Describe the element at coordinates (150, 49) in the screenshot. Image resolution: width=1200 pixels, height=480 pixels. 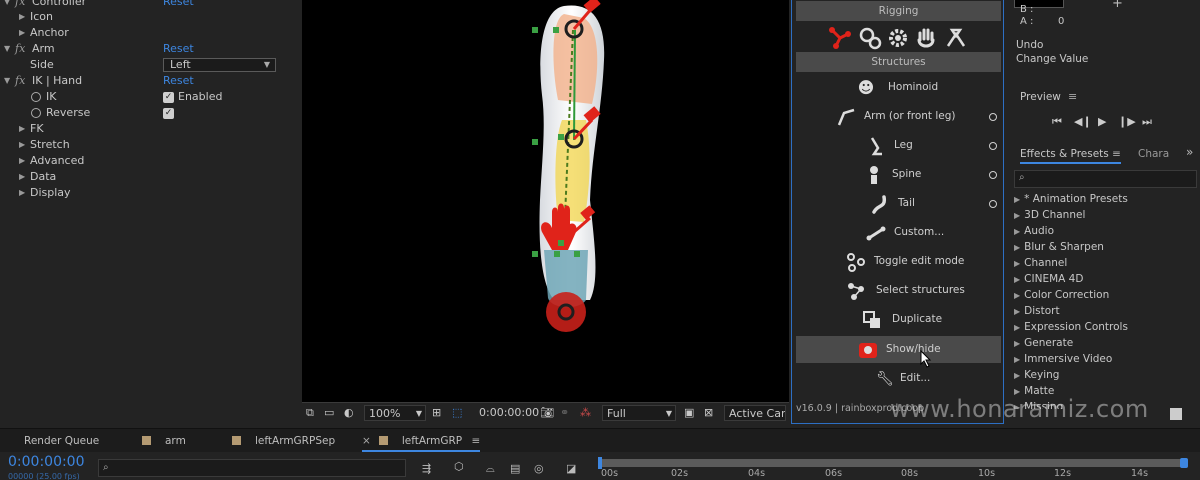
I see `fx-row-arm: ▼ fx Arm Reset` at that location.